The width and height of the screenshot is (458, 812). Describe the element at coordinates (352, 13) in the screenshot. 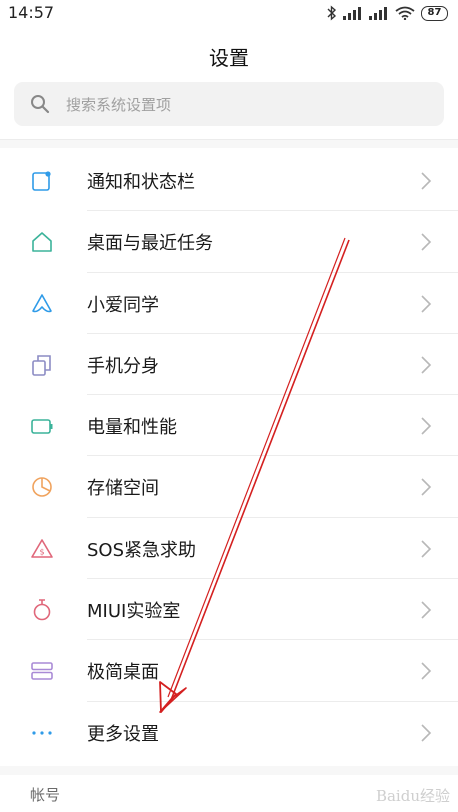

I see `signal-icon` at that location.